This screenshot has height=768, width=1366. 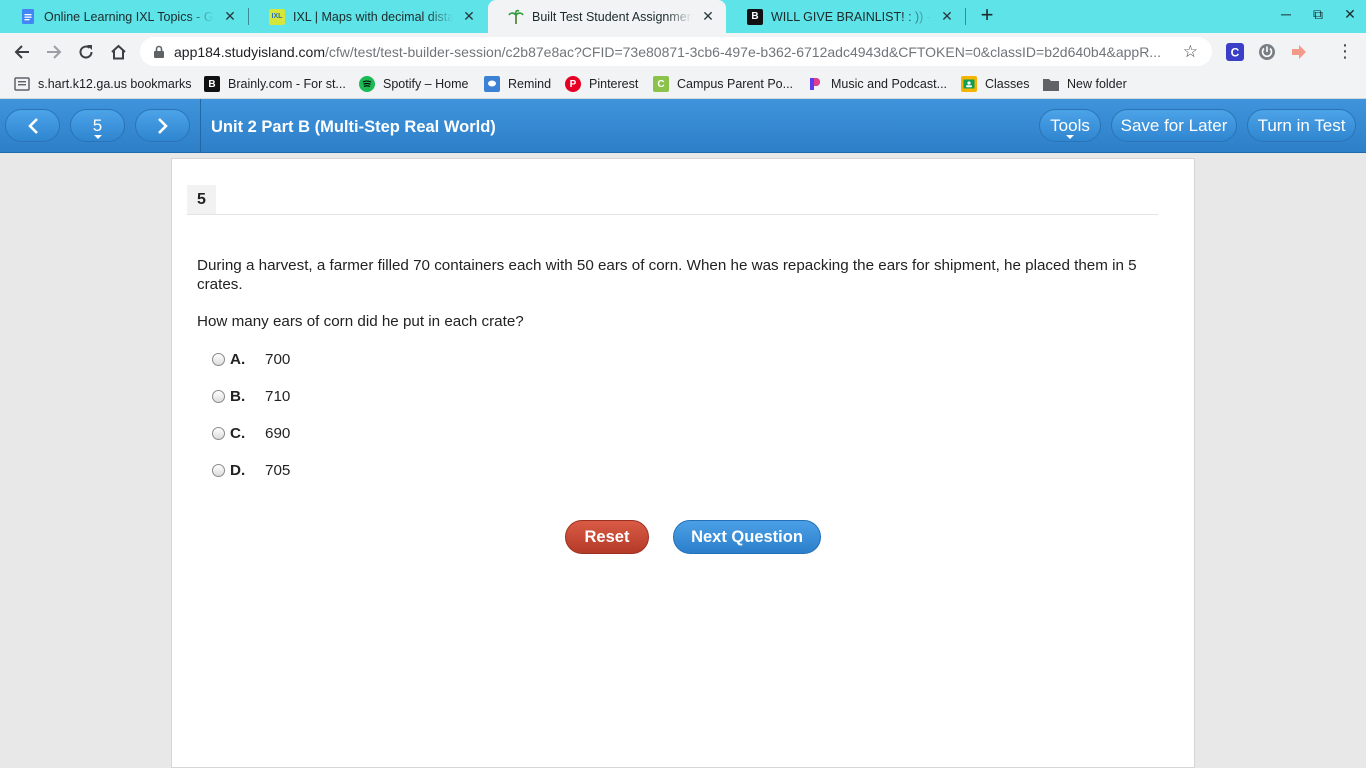 What do you see at coordinates (238, 470) in the screenshot?
I see `choice-letter: D.` at bounding box center [238, 470].